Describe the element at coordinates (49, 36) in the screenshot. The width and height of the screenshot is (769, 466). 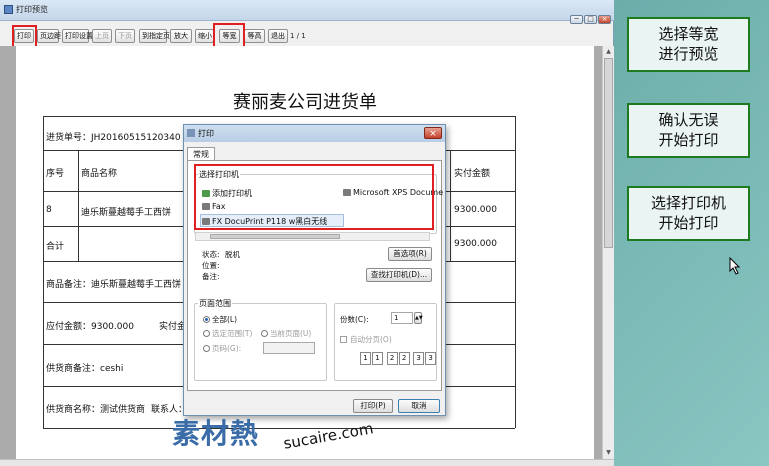
I see `margins-button: 页边距` at that location.